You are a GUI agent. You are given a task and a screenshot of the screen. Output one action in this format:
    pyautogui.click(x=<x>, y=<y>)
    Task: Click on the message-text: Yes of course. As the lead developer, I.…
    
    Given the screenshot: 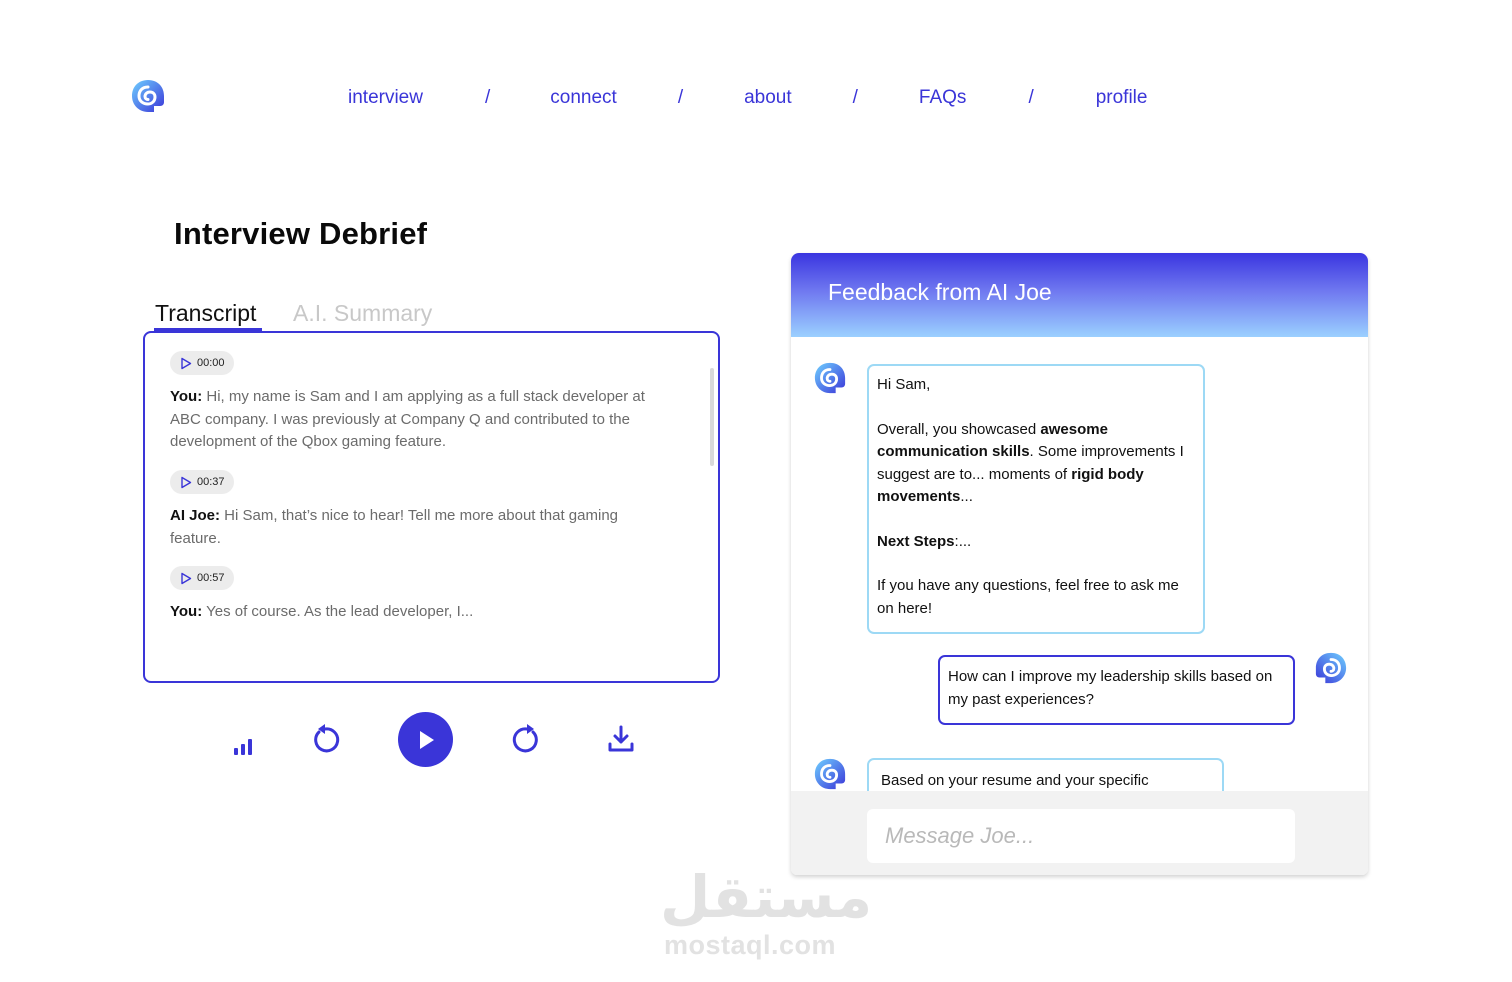 What is the action you would take?
    pyautogui.click(x=338, y=611)
    